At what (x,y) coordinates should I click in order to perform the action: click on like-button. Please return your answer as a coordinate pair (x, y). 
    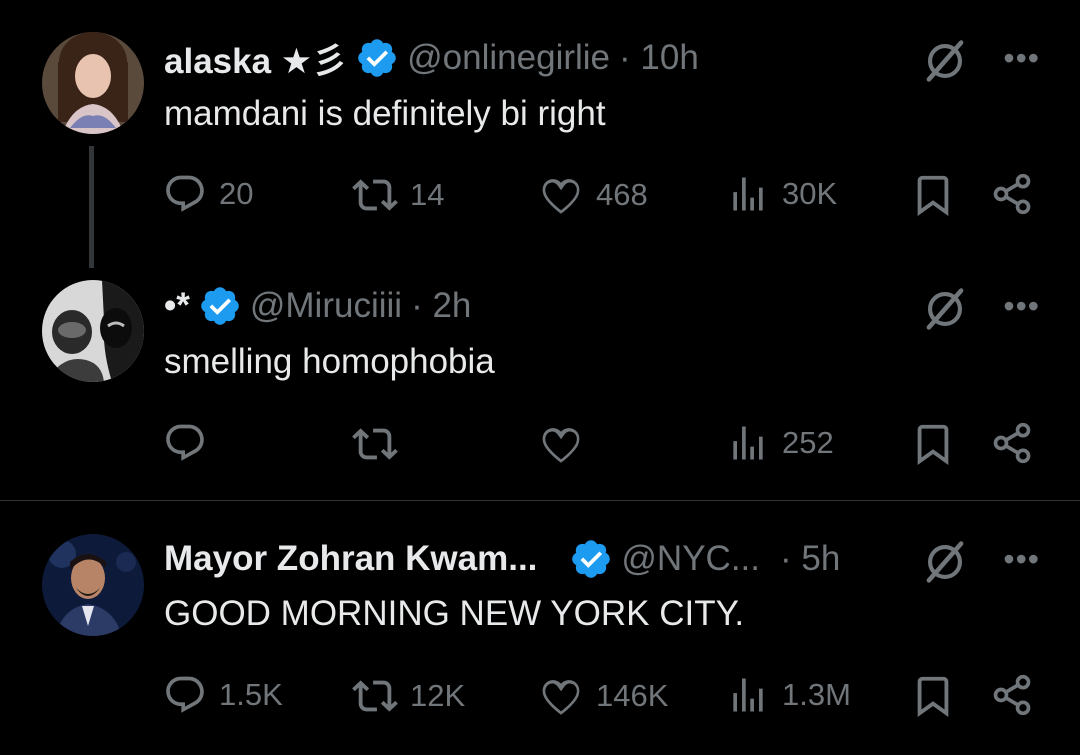
    Looking at the image, I should click on (567, 444).